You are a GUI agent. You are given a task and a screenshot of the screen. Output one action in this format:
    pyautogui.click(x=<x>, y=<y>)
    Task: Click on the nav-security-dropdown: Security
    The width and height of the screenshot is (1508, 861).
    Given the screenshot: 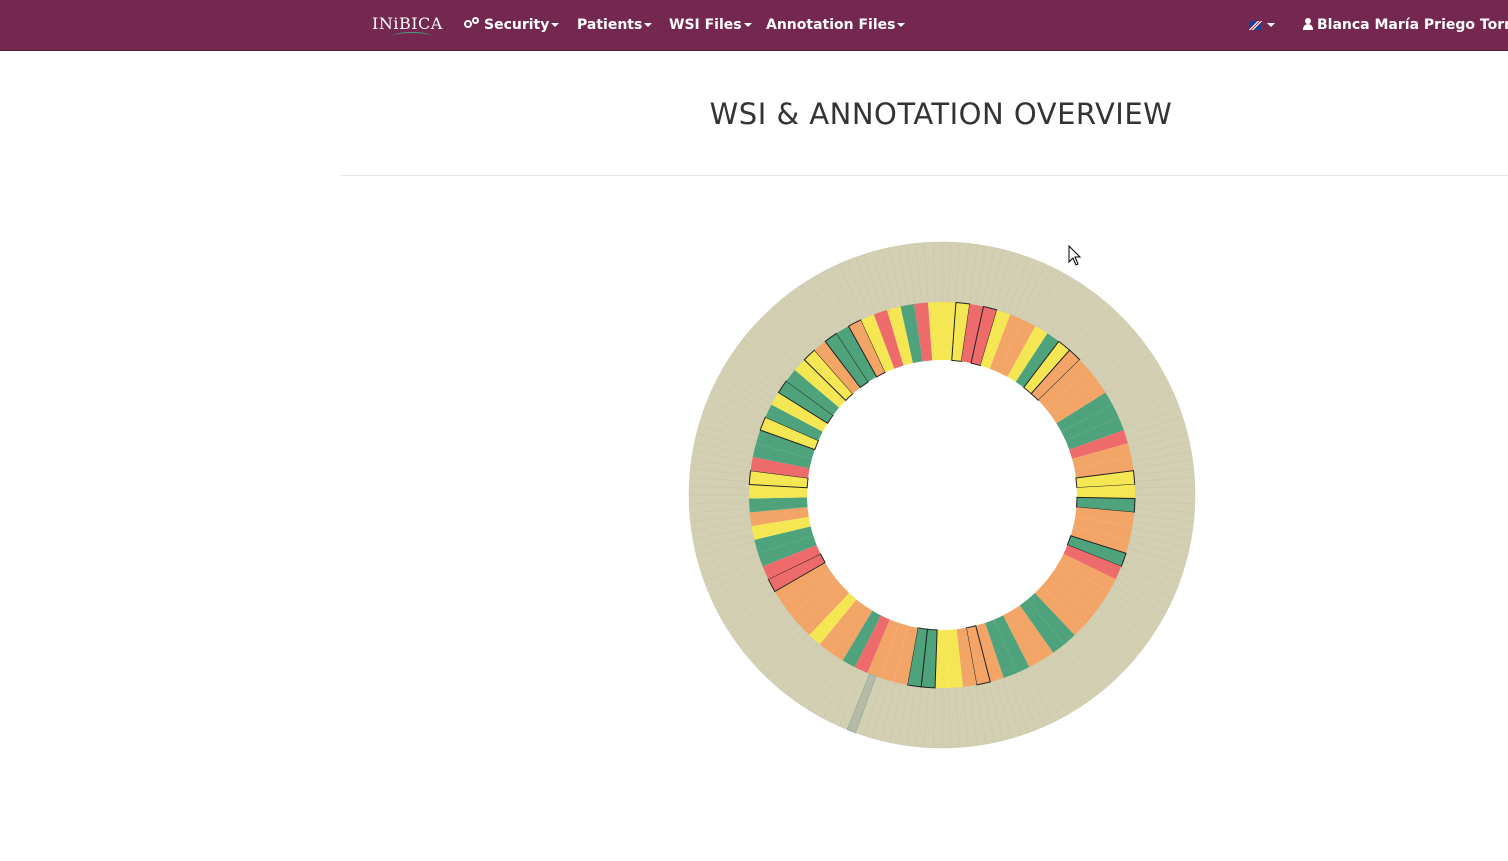 What is the action you would take?
    pyautogui.click(x=512, y=25)
    